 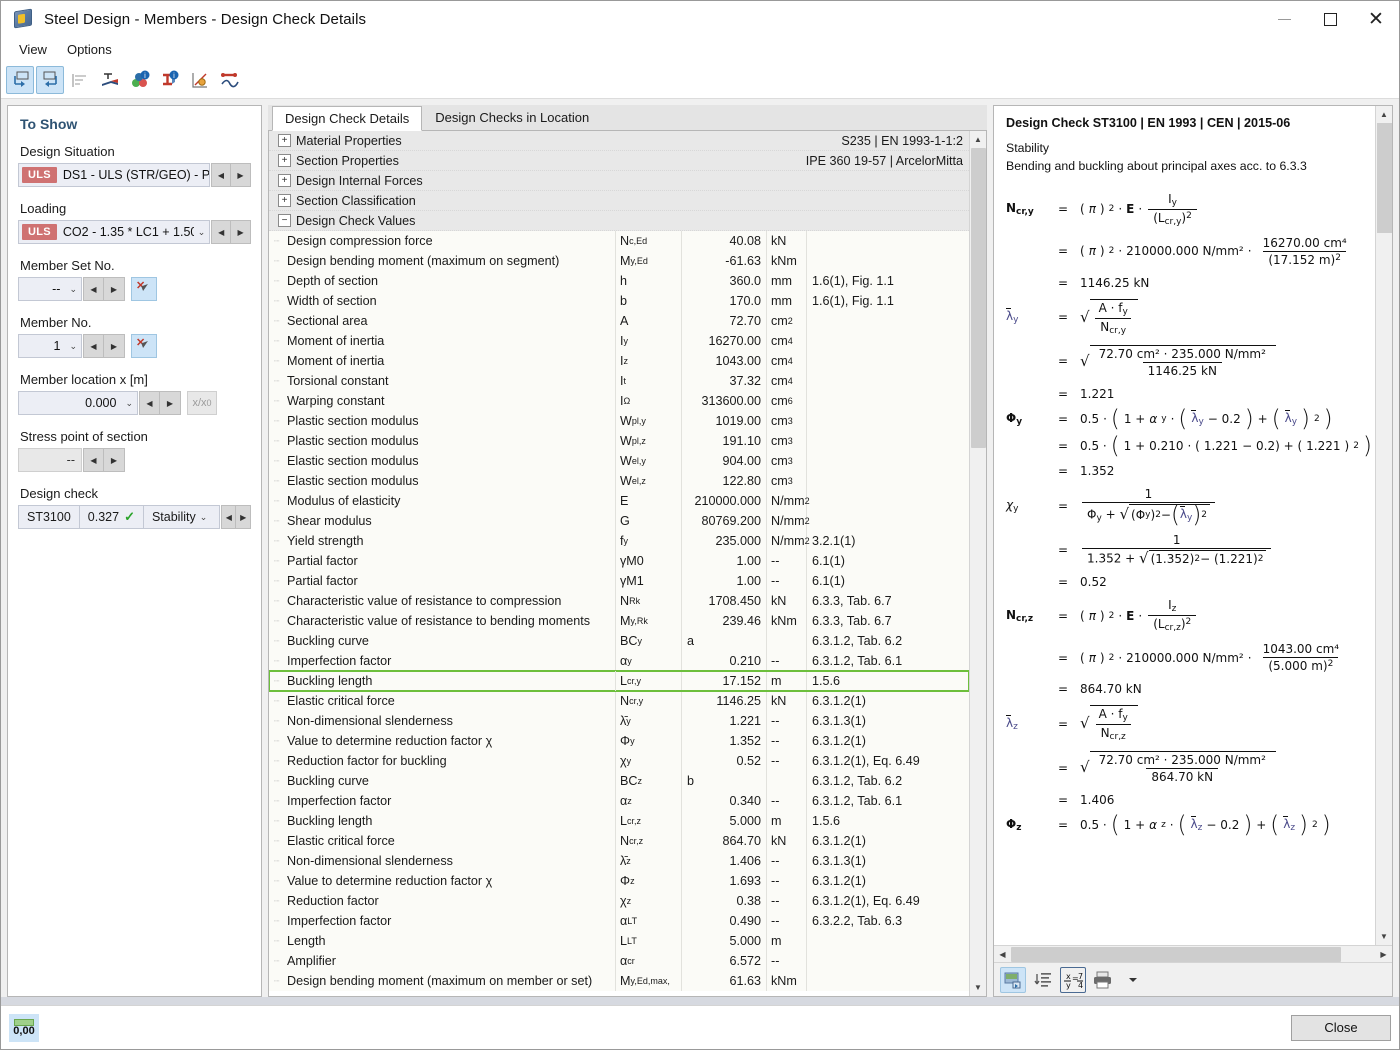 What do you see at coordinates (110, 517) in the screenshot?
I see `design-check-ratio-cell: 0.327 ✓` at bounding box center [110, 517].